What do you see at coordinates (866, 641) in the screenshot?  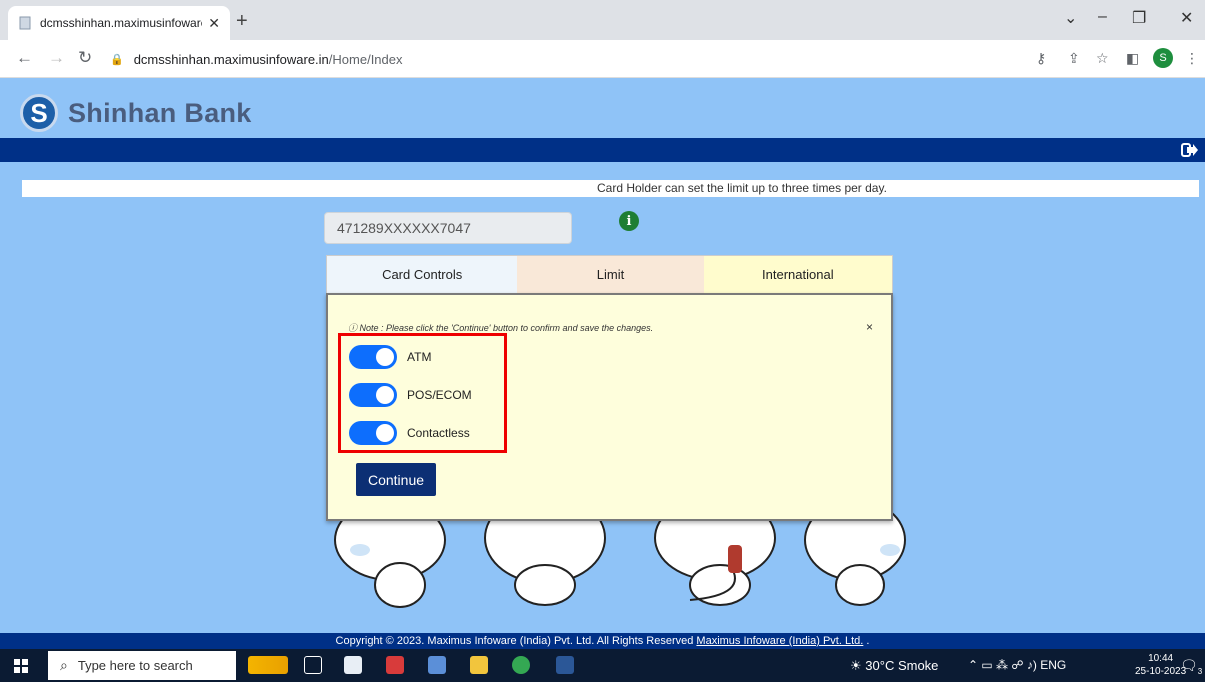 I see `footer-suffix: .` at bounding box center [866, 641].